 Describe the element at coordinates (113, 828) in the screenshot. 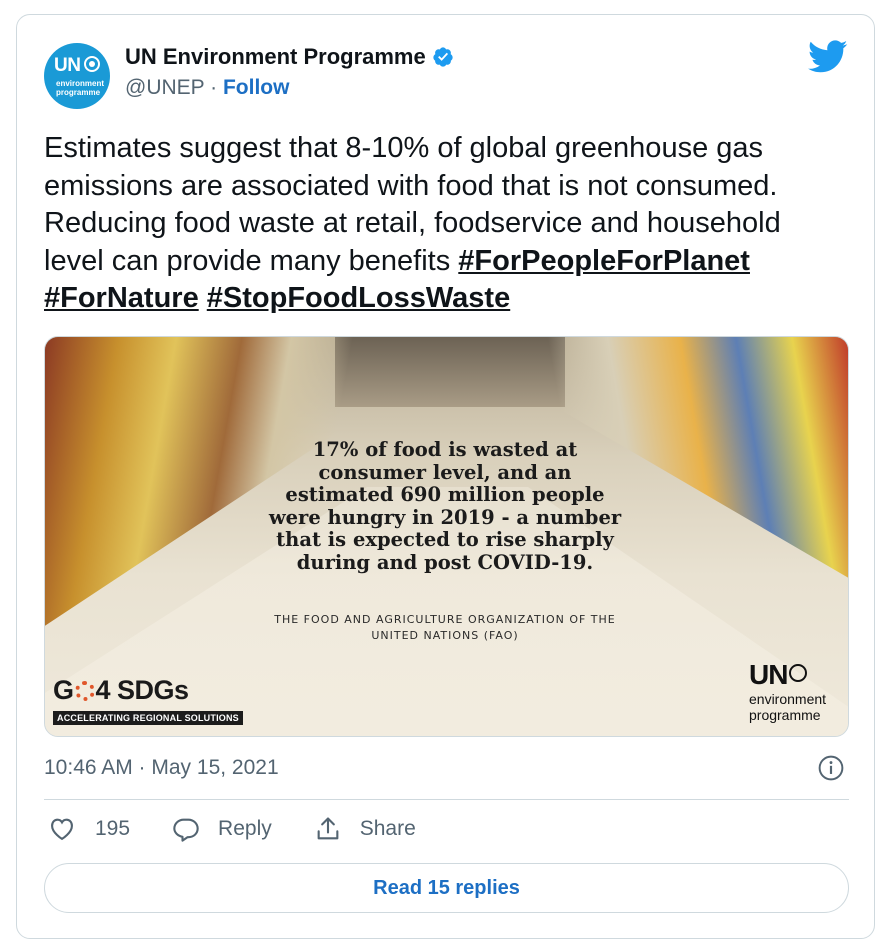

I see `like-count: 195` at that location.